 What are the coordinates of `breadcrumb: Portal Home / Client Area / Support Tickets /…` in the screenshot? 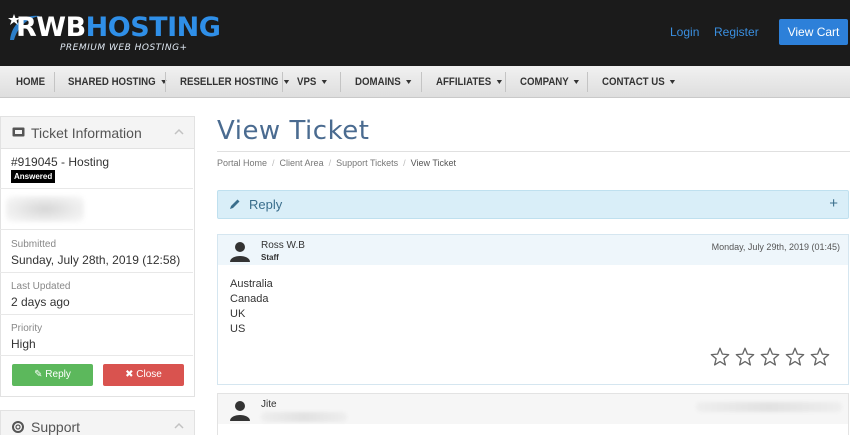 It's located at (336, 163).